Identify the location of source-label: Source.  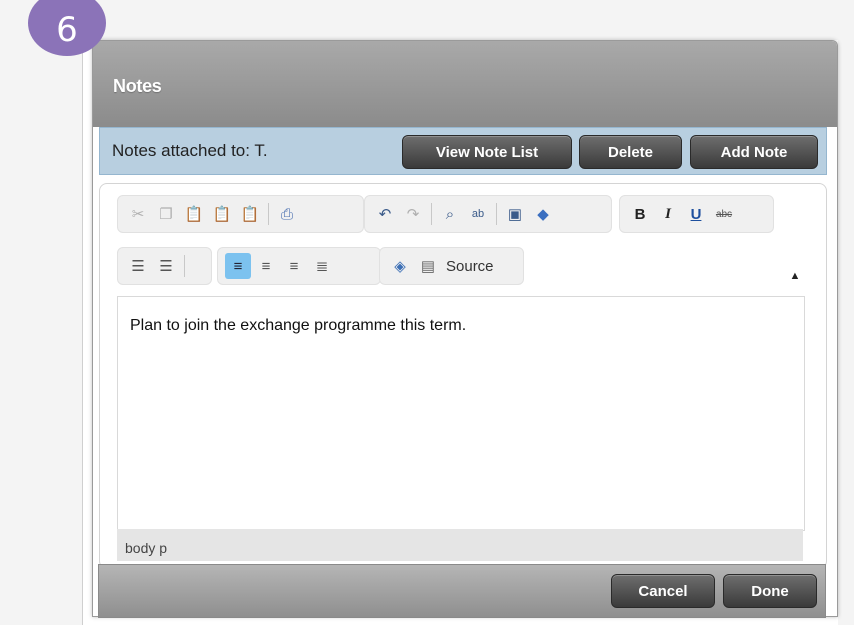
(470, 266).